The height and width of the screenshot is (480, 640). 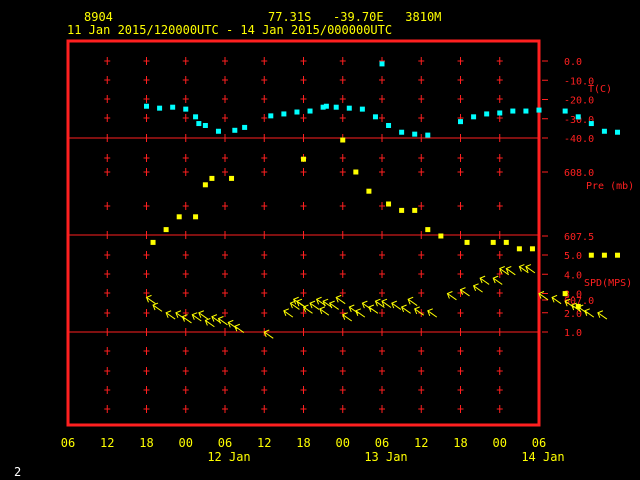 I want to click on temp-axis-tick-label: -40.0, so click(x=579, y=139).